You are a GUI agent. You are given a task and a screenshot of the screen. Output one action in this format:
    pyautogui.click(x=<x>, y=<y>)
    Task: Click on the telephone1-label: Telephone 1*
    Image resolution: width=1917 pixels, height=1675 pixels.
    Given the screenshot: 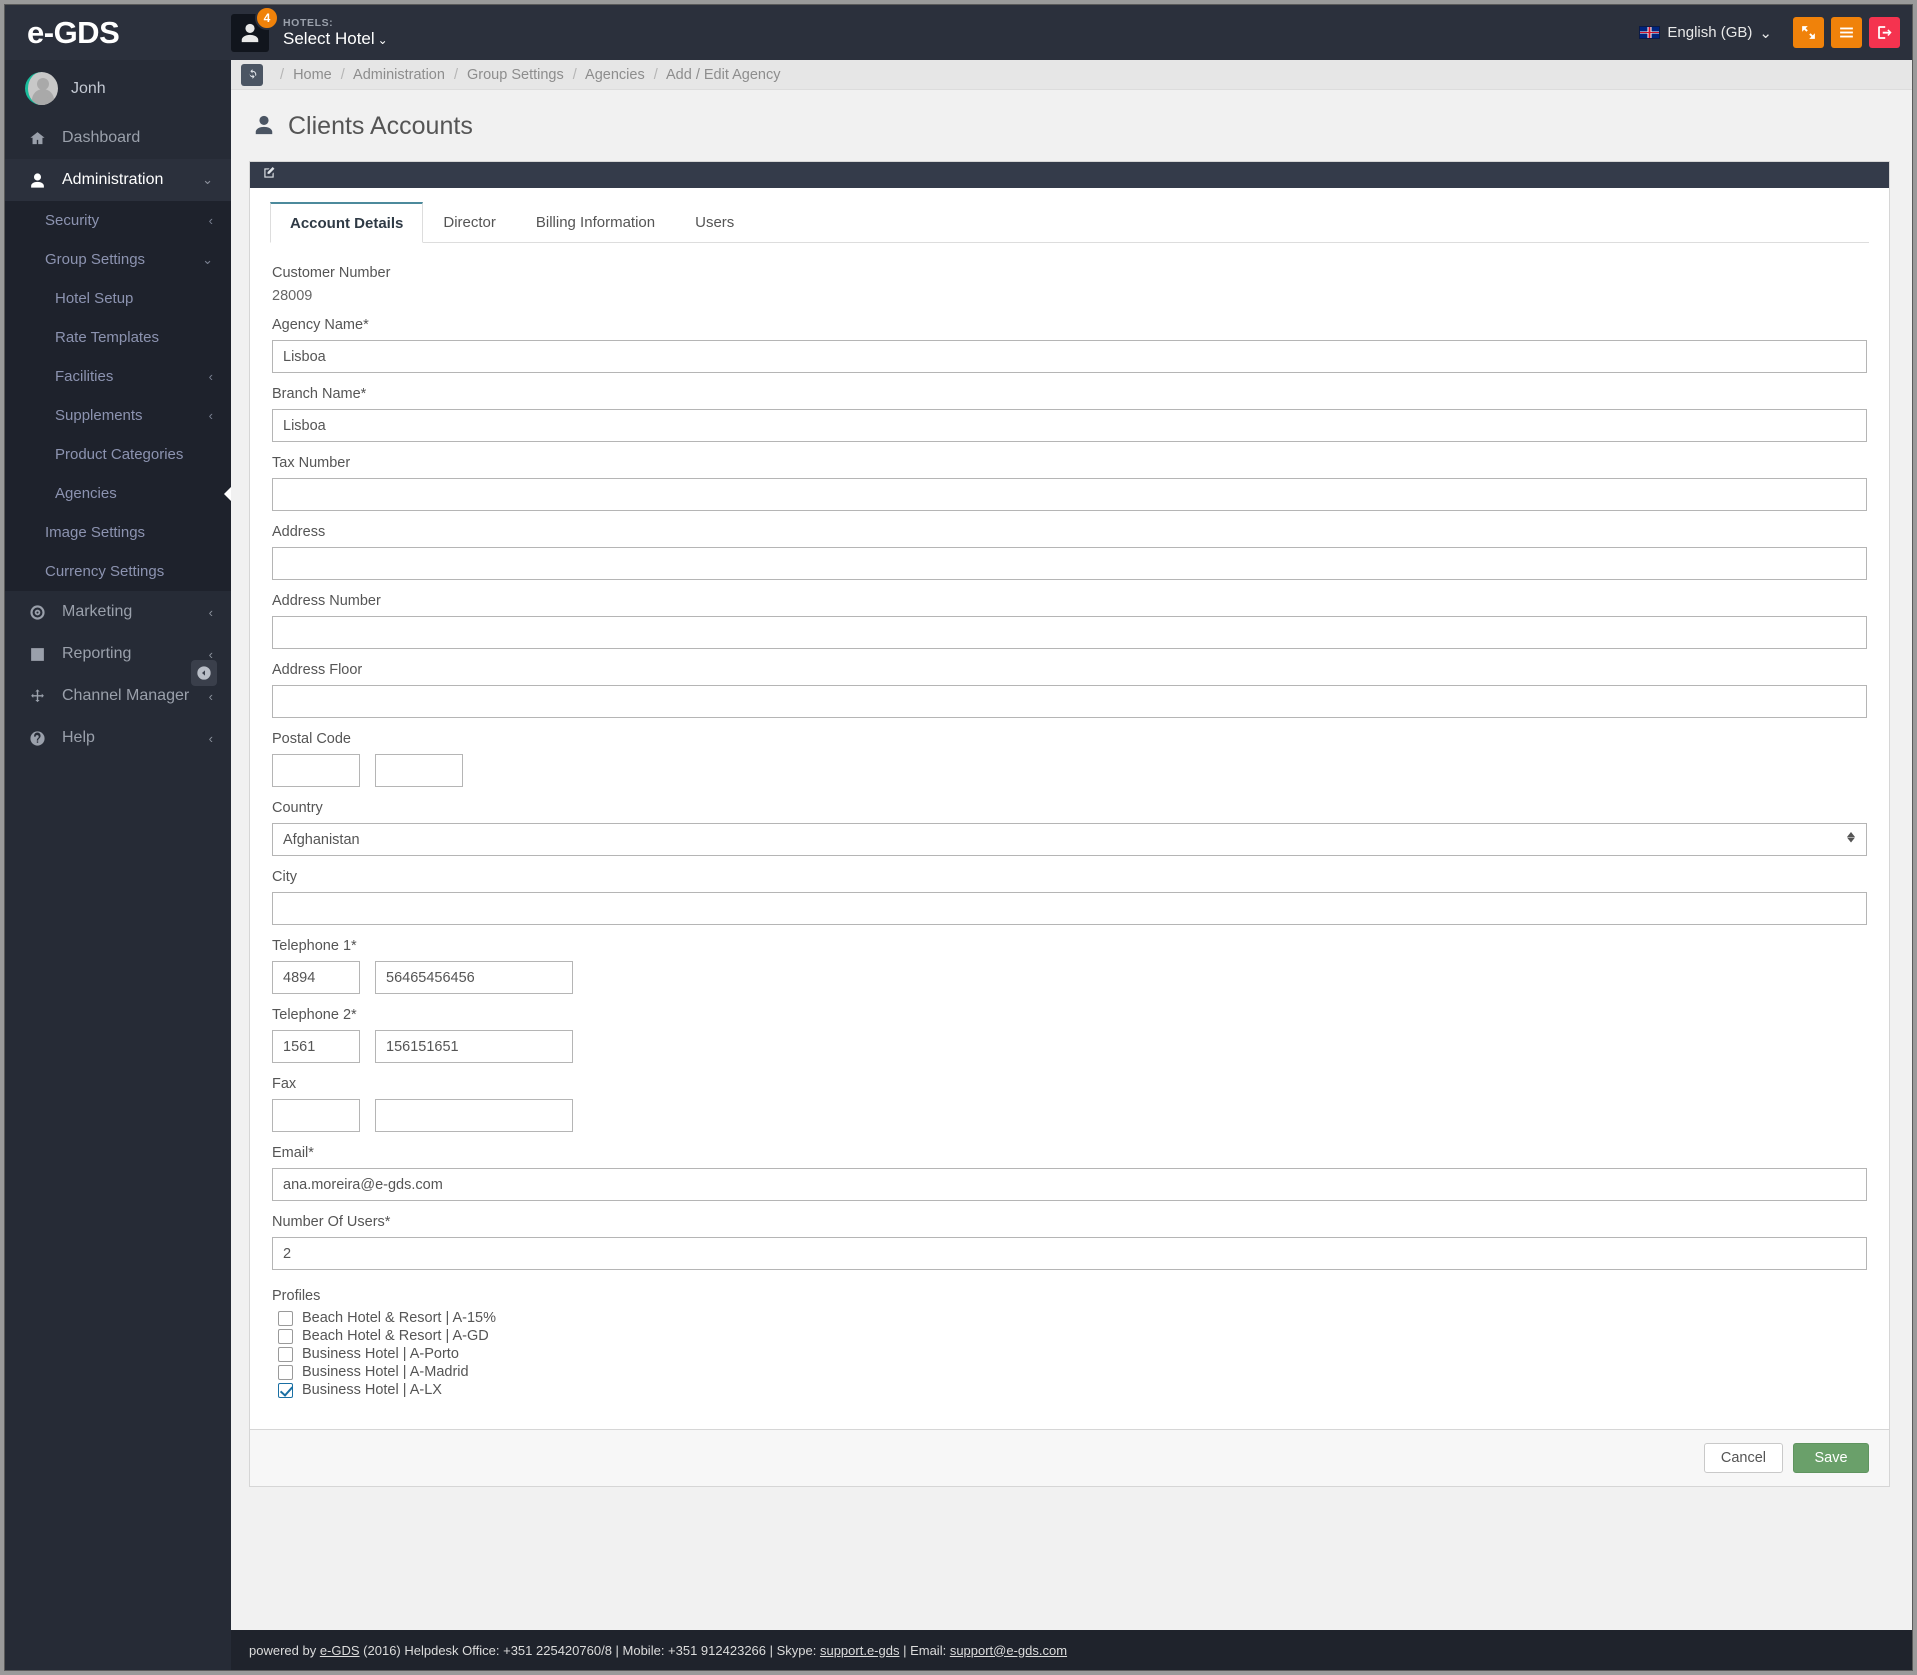 What is the action you would take?
    pyautogui.click(x=314, y=946)
    